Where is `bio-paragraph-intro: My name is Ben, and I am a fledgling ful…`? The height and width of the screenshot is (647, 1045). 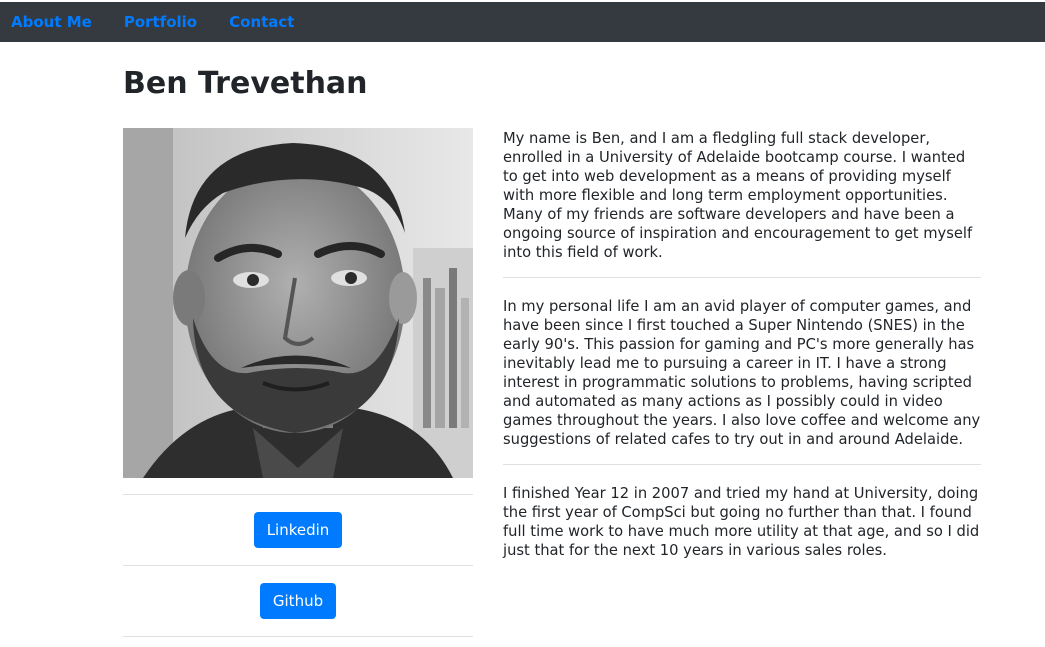
bio-paragraph-intro: My name is Ben, and I am a fledgling ful… is located at coordinates (738, 195).